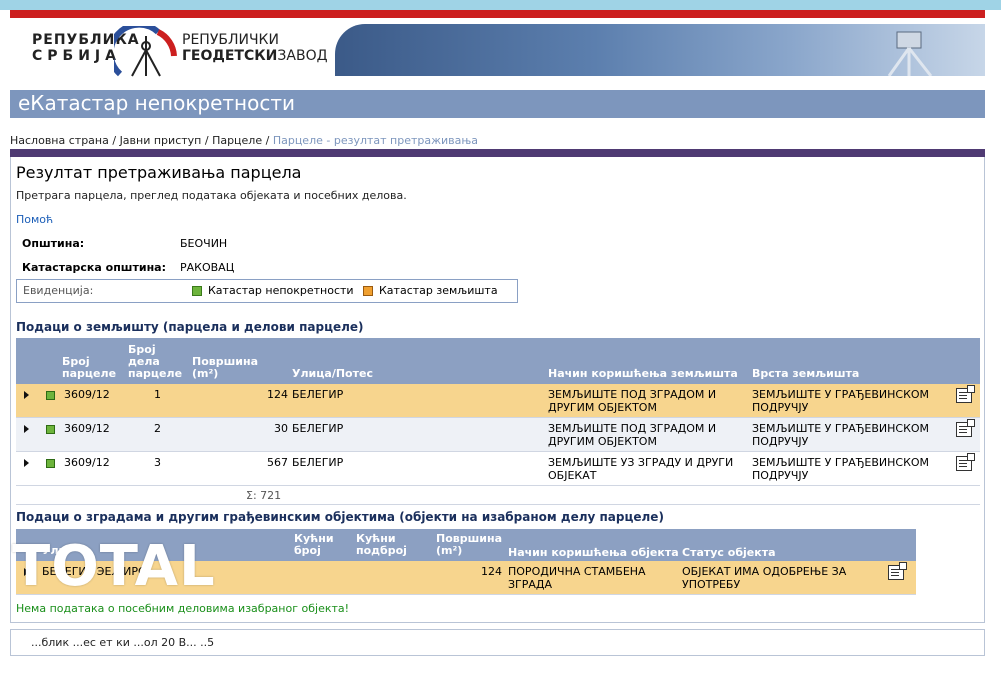 This screenshot has height=686, width=1001. I want to click on legend-land-cadastre-label: Катастар земљишта, so click(438, 290).